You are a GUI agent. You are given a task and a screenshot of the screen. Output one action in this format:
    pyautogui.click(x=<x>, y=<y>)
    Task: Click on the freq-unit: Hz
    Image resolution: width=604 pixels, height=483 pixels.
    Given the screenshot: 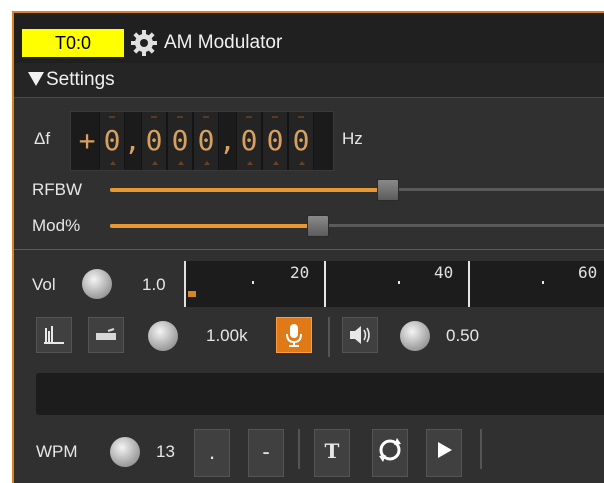 What is the action you would take?
    pyautogui.click(x=352, y=138)
    